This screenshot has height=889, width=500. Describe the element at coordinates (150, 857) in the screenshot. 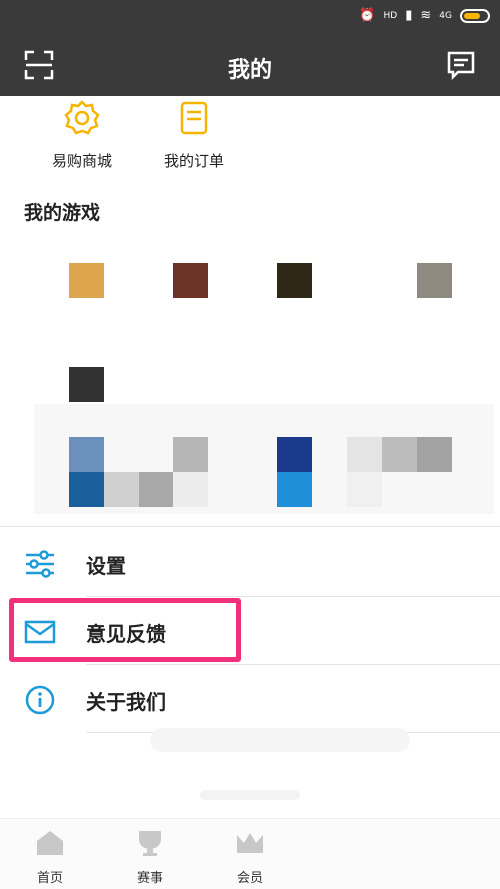

I see `nav-item-events: 赛事` at that location.